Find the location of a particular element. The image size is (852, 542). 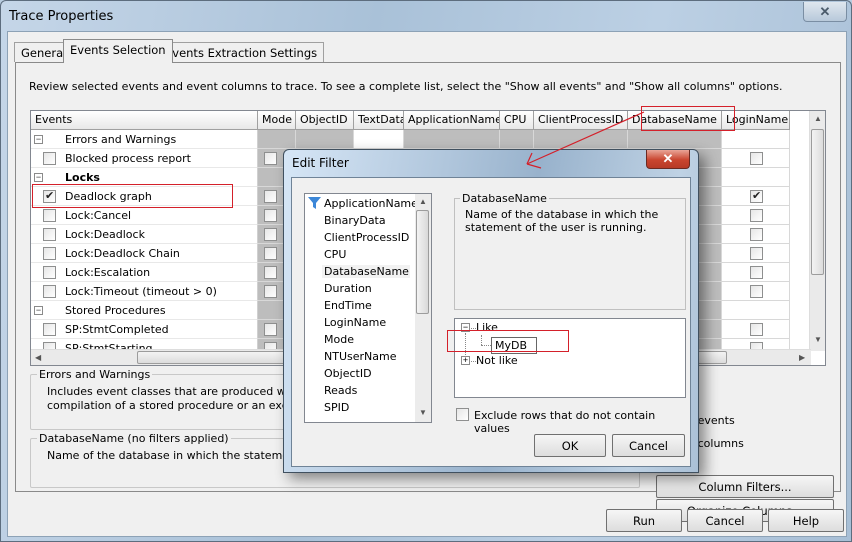

event-description-title: Errors and Warnings is located at coordinates (95, 374).